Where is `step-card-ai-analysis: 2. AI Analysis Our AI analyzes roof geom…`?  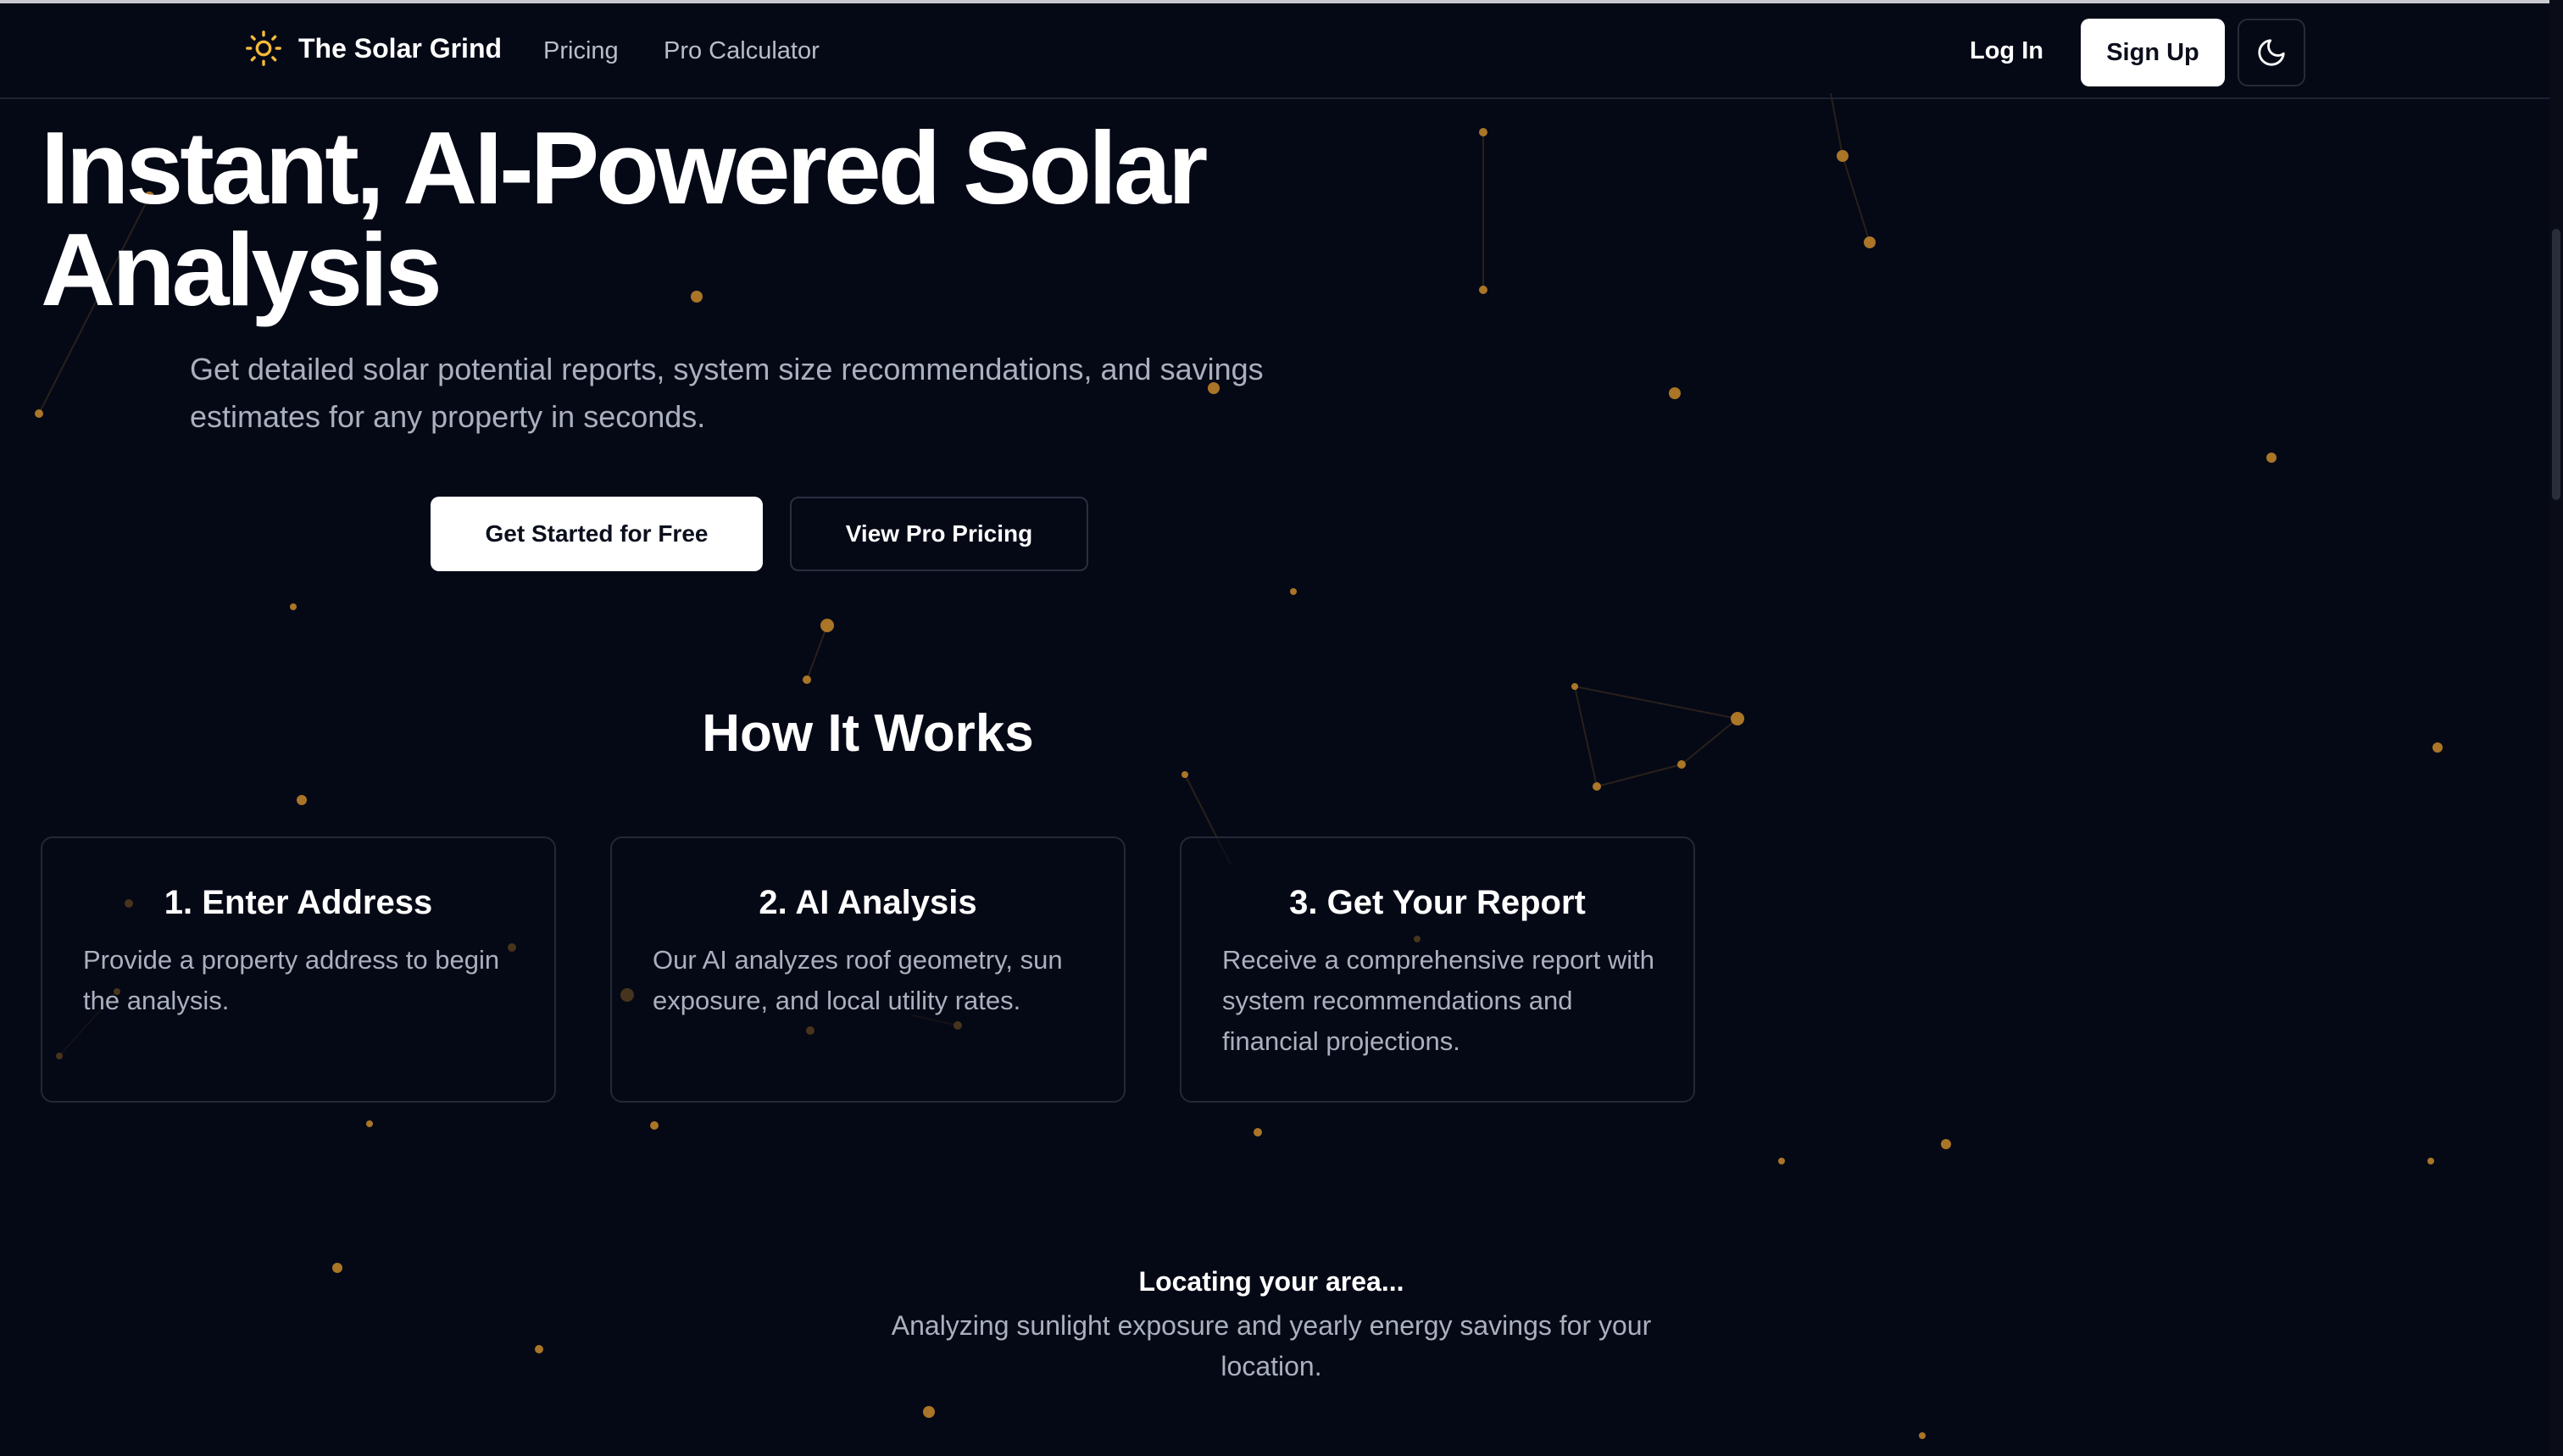
step-card-ai-analysis: 2. AI Analysis Our AI analyzes roof geom… is located at coordinates (868, 969).